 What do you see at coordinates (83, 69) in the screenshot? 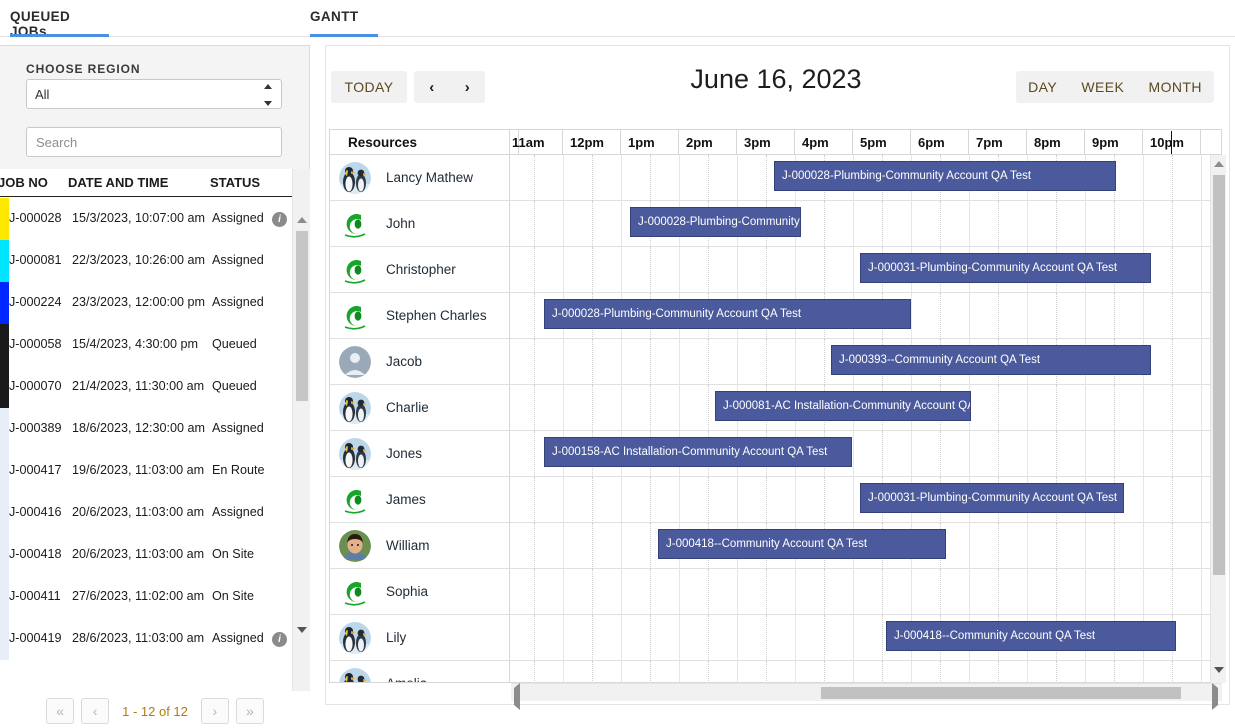
I see `choose-region-label: CHOOSE REGION` at bounding box center [83, 69].